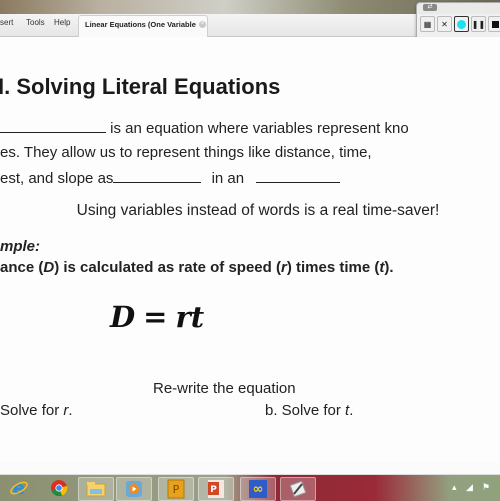  I want to click on taskbar: e P P ∞ ▴ ◢ ⚑, so click(250, 487).